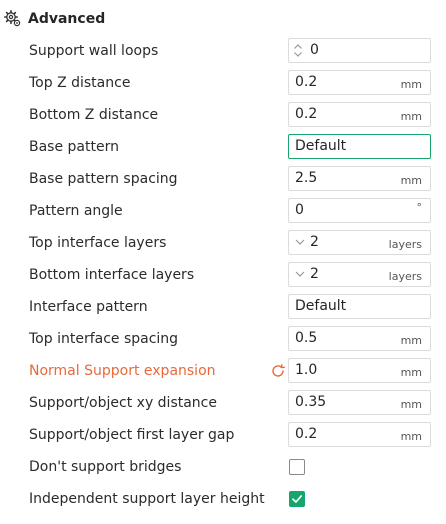 The width and height of the screenshot is (446, 524). Describe the element at coordinates (223, 147) in the screenshot. I see `setting-row-base-pattern: Base pattern Default` at that location.